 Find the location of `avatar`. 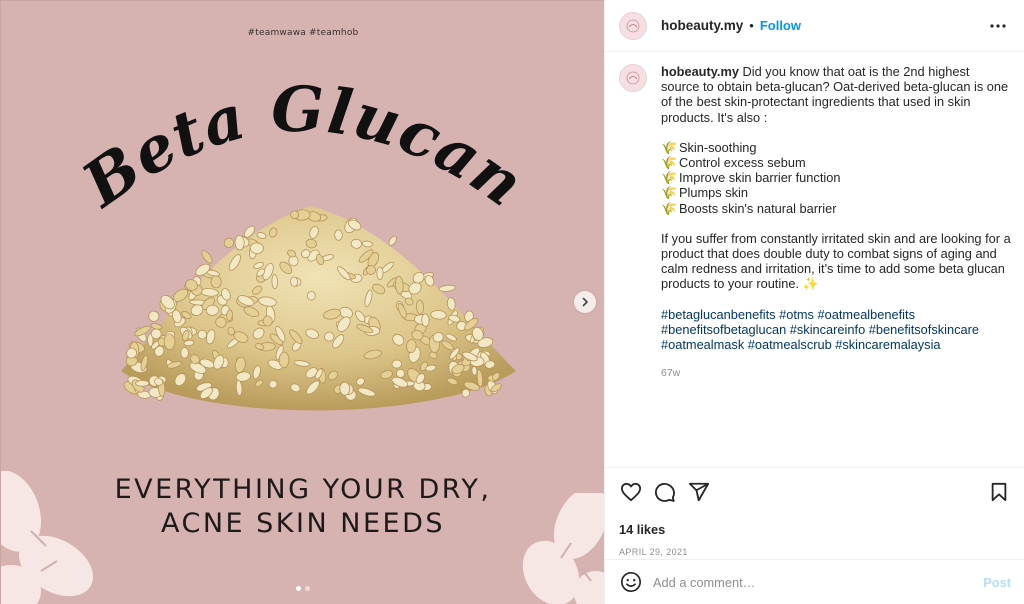

avatar is located at coordinates (633, 25).